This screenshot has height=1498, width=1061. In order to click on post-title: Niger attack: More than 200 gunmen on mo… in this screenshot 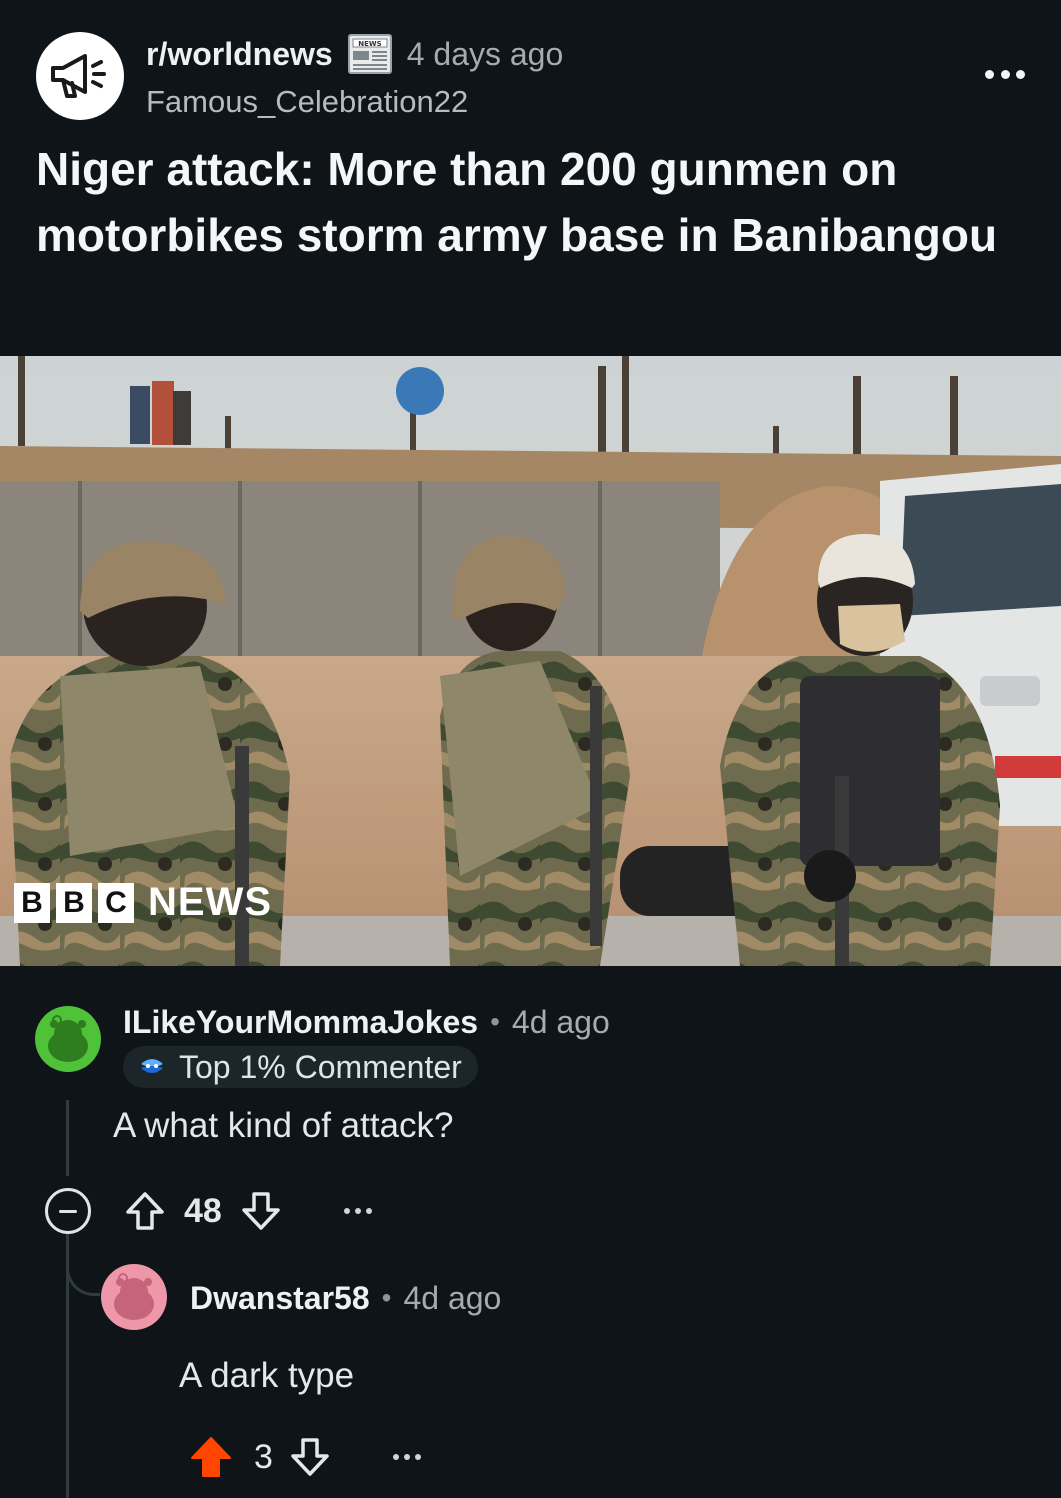, I will do `click(531, 202)`.